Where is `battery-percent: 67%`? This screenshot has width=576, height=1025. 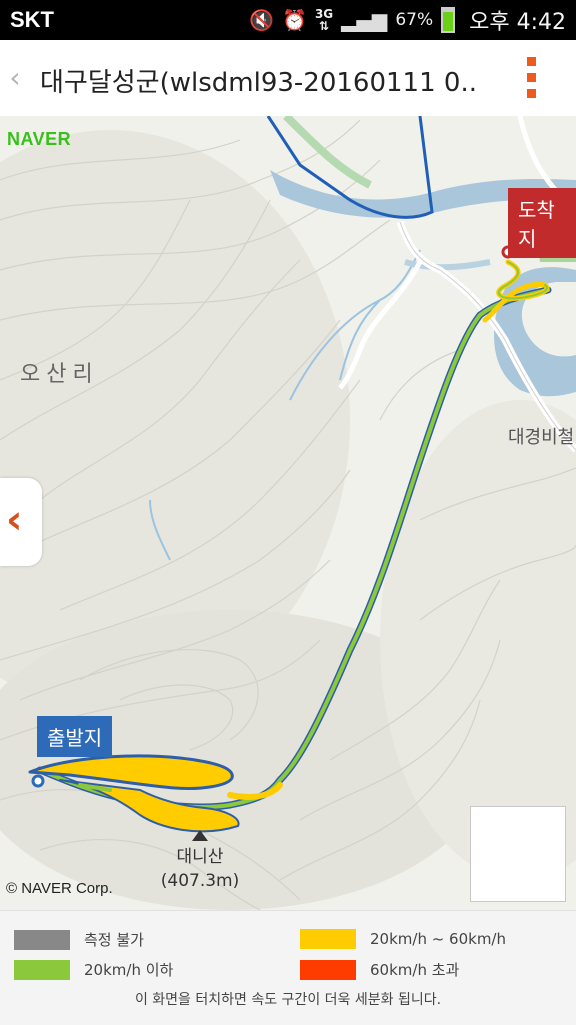 battery-percent: 67% is located at coordinates (414, 20).